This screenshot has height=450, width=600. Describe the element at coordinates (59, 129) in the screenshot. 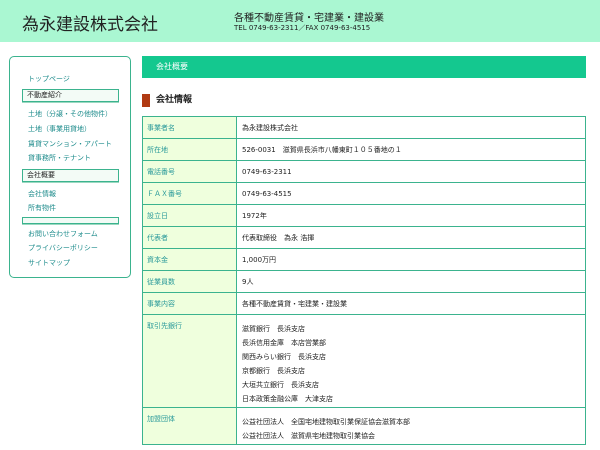

I see `sidebar-item-land-business: 土地（事業用貸地）` at that location.